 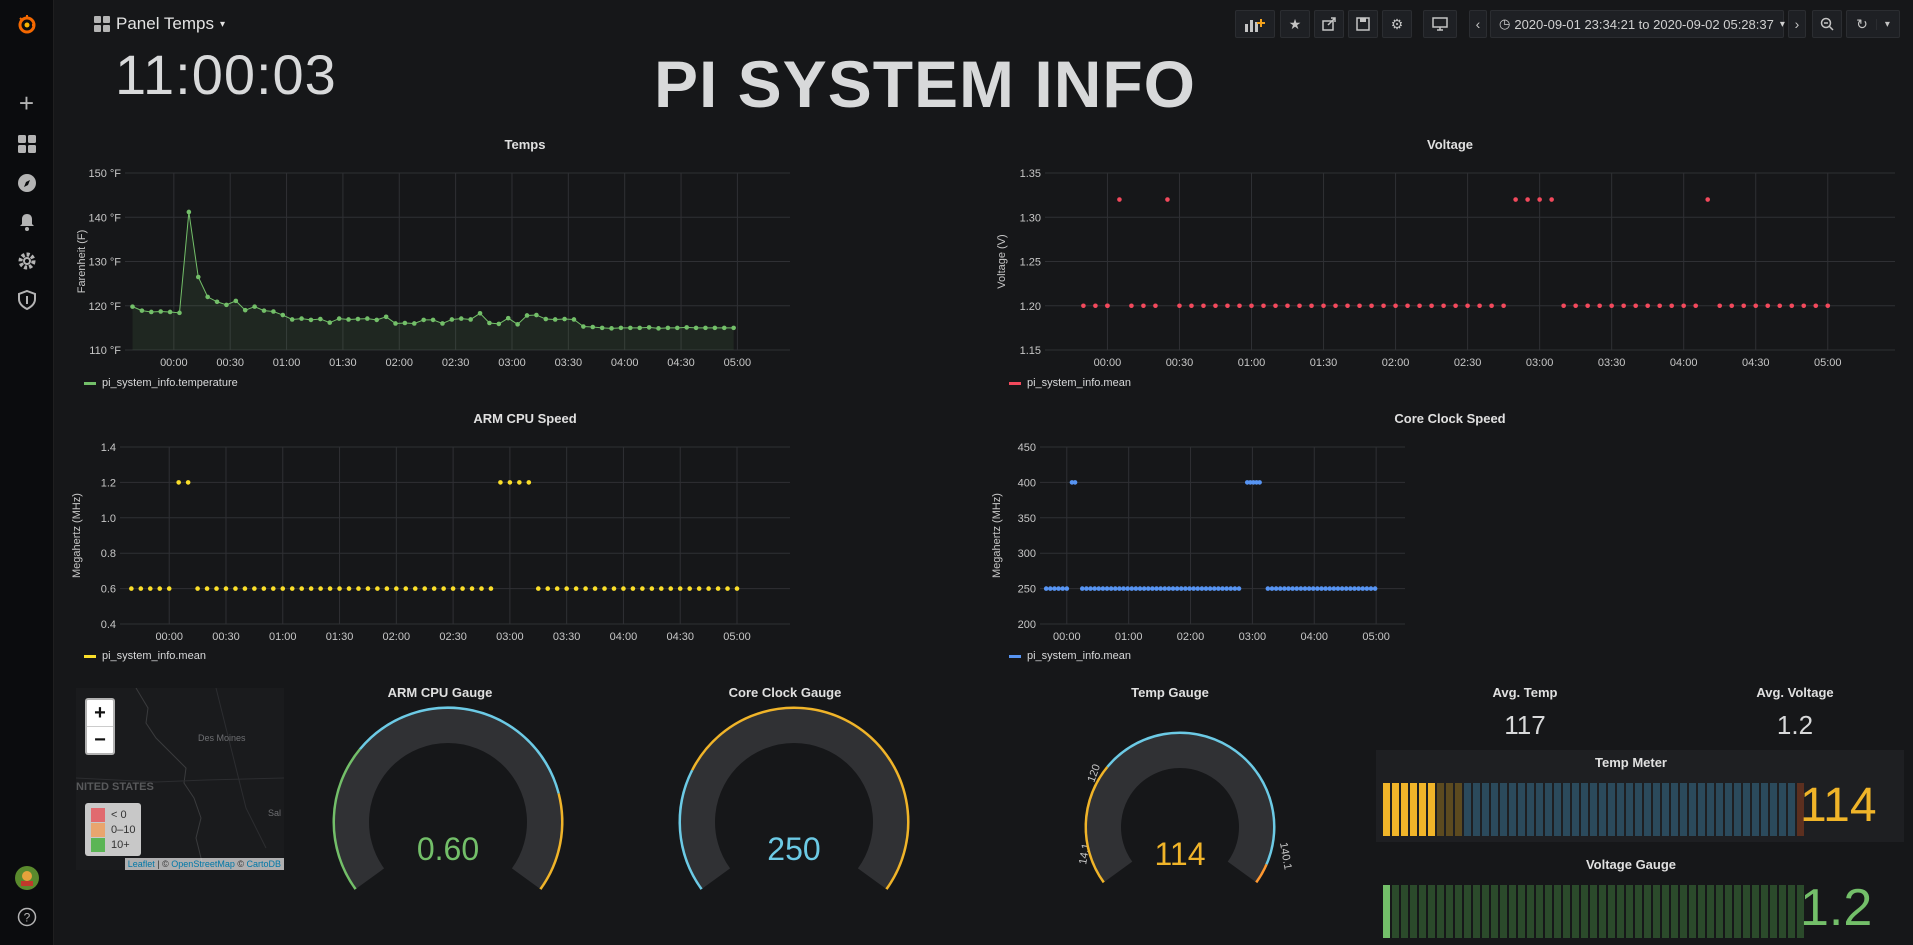 I want to click on cycle-view-mode-button, so click(x=1440, y=24).